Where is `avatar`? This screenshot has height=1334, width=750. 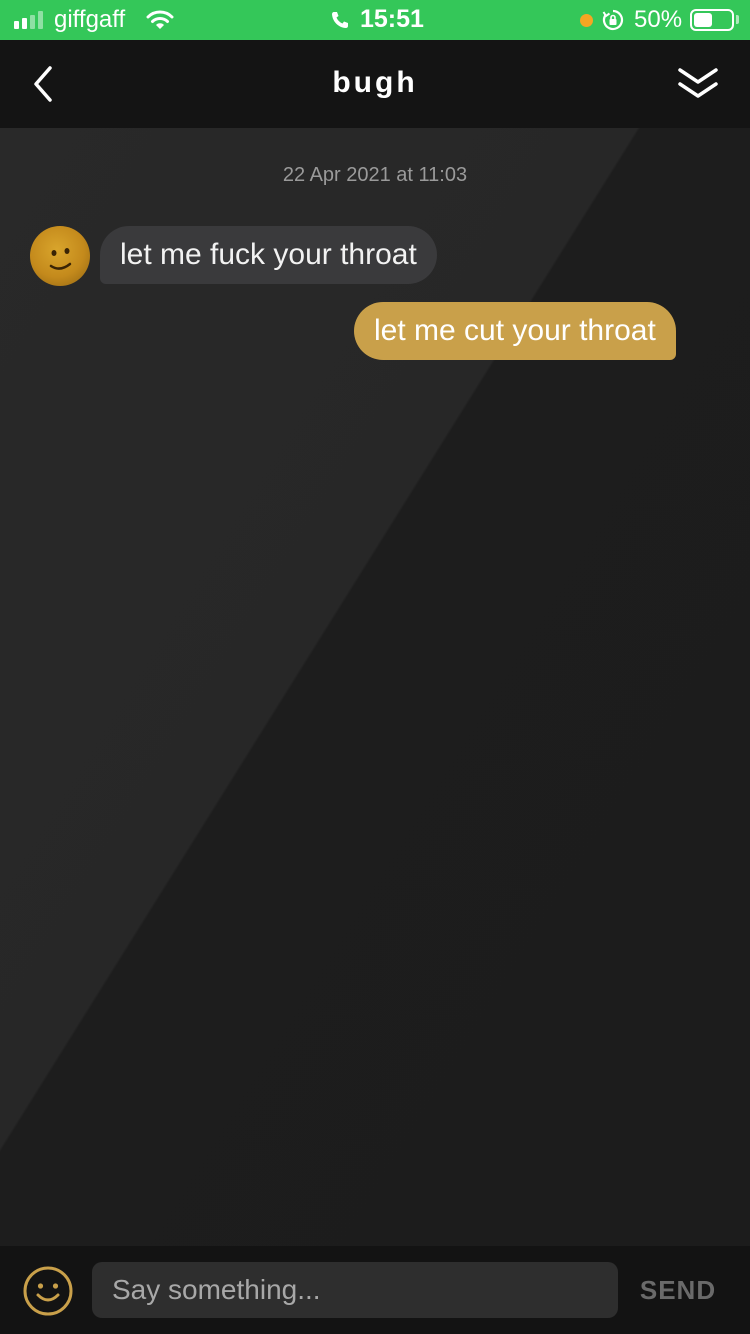
avatar is located at coordinates (60, 256).